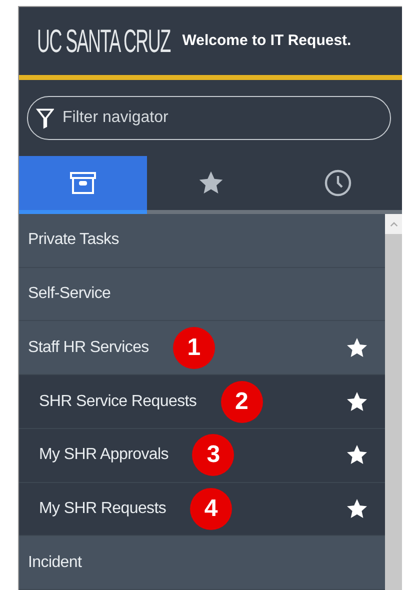 The image size is (406, 590). What do you see at coordinates (88, 348) in the screenshot?
I see `nav-label: Staff HR Services` at bounding box center [88, 348].